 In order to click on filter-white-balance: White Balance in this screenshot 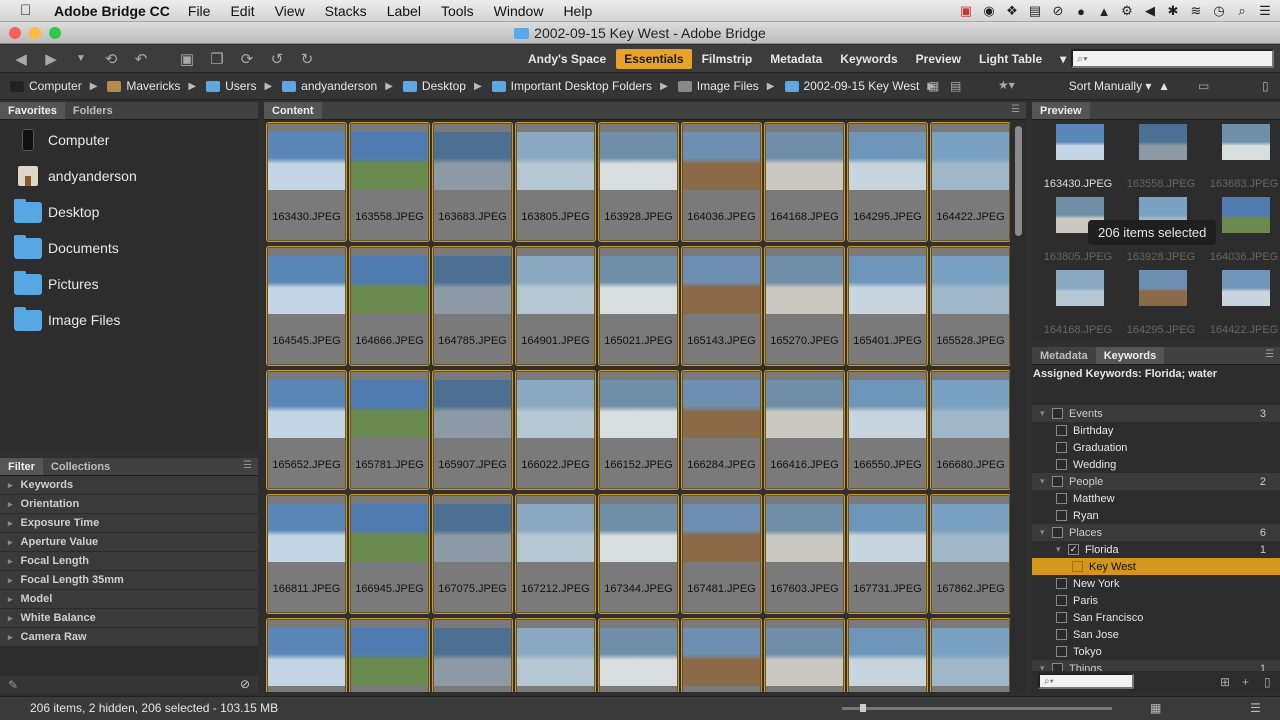, I will do `click(129, 618)`.